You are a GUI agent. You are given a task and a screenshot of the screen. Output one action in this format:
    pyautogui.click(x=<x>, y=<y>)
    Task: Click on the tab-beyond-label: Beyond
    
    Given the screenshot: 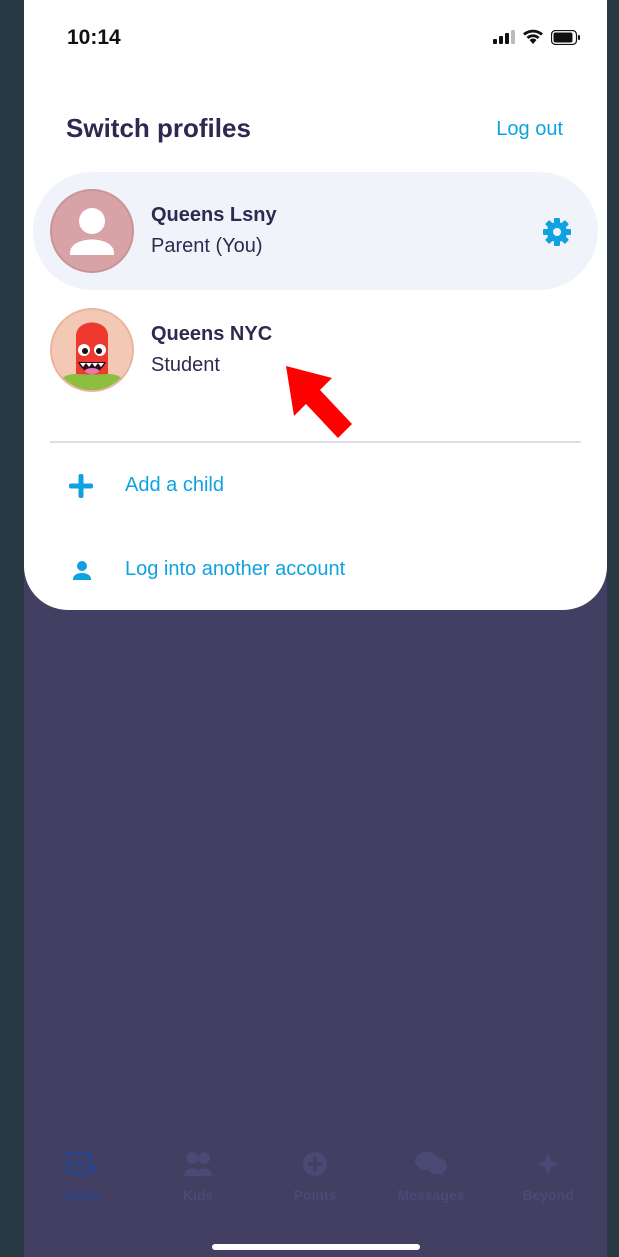 What is the action you would take?
    pyautogui.click(x=548, y=1195)
    